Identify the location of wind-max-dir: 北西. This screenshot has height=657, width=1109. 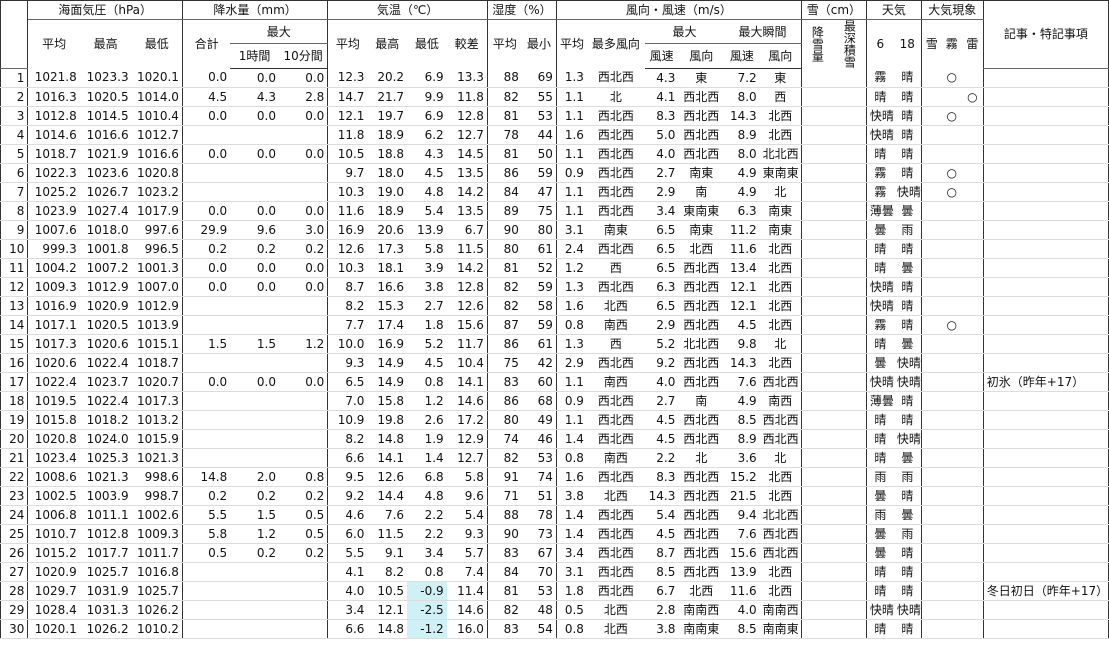
(701, 591).